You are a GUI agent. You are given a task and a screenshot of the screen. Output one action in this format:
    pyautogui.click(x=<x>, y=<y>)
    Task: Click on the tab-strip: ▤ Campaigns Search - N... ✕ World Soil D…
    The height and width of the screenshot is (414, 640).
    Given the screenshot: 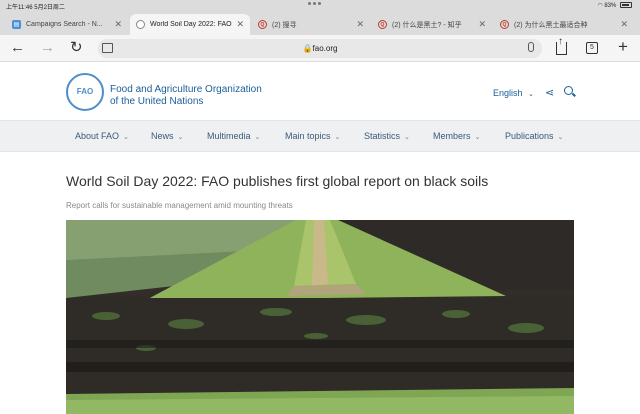 What is the action you would take?
    pyautogui.click(x=320, y=23)
    